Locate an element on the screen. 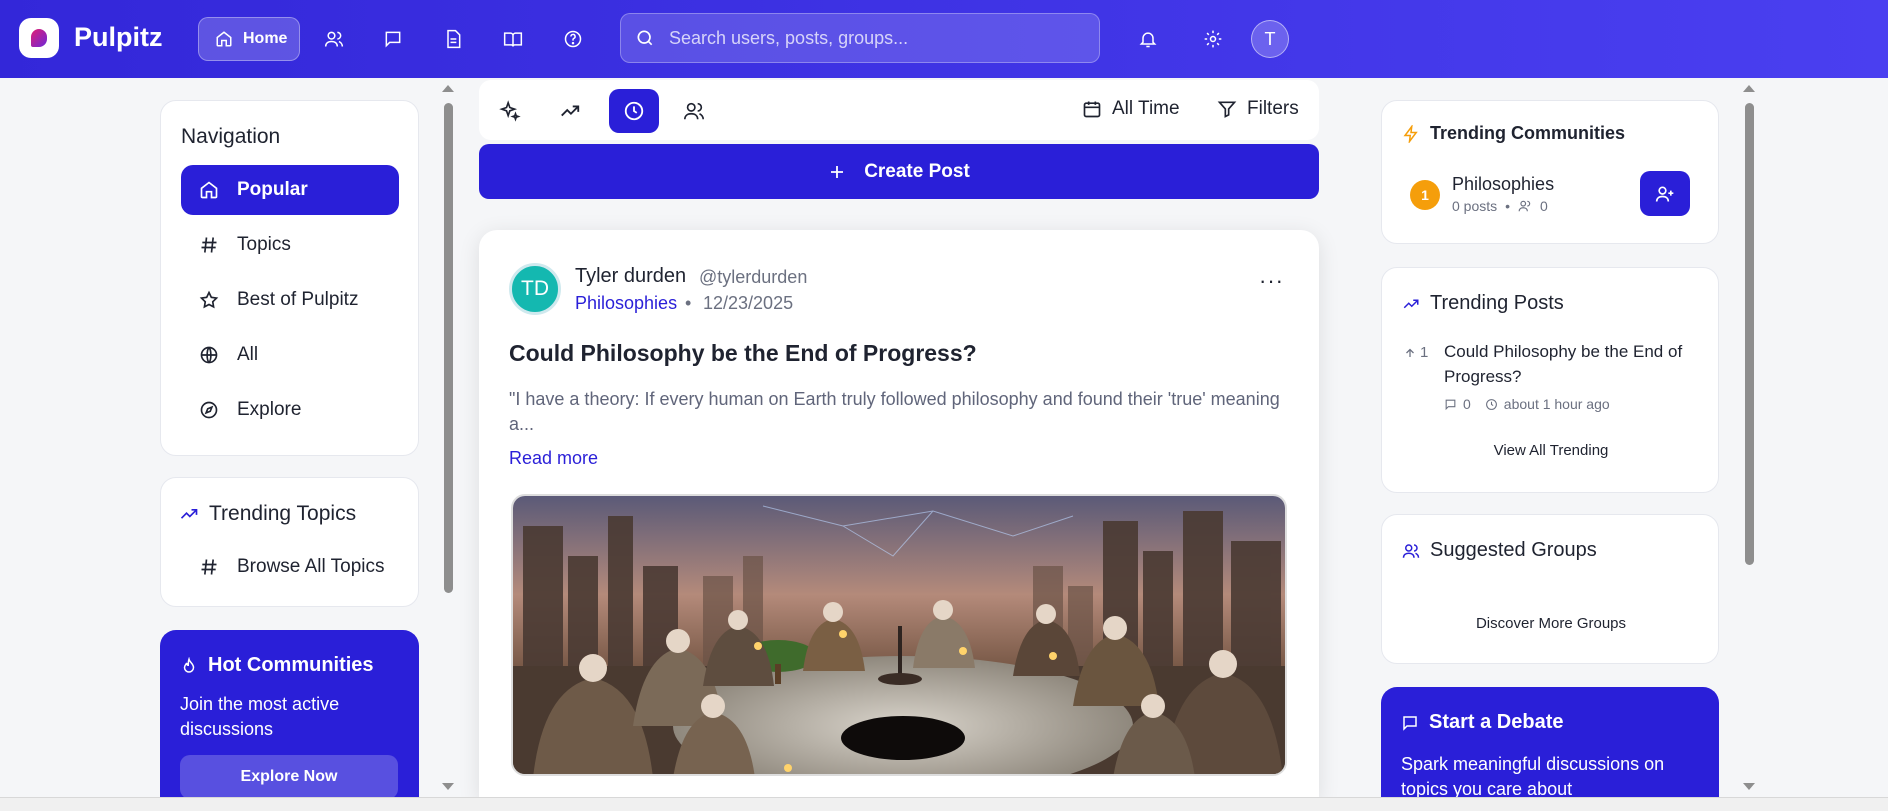 This screenshot has height=811, width=1888. sparkles-icon is located at coordinates (510, 111).